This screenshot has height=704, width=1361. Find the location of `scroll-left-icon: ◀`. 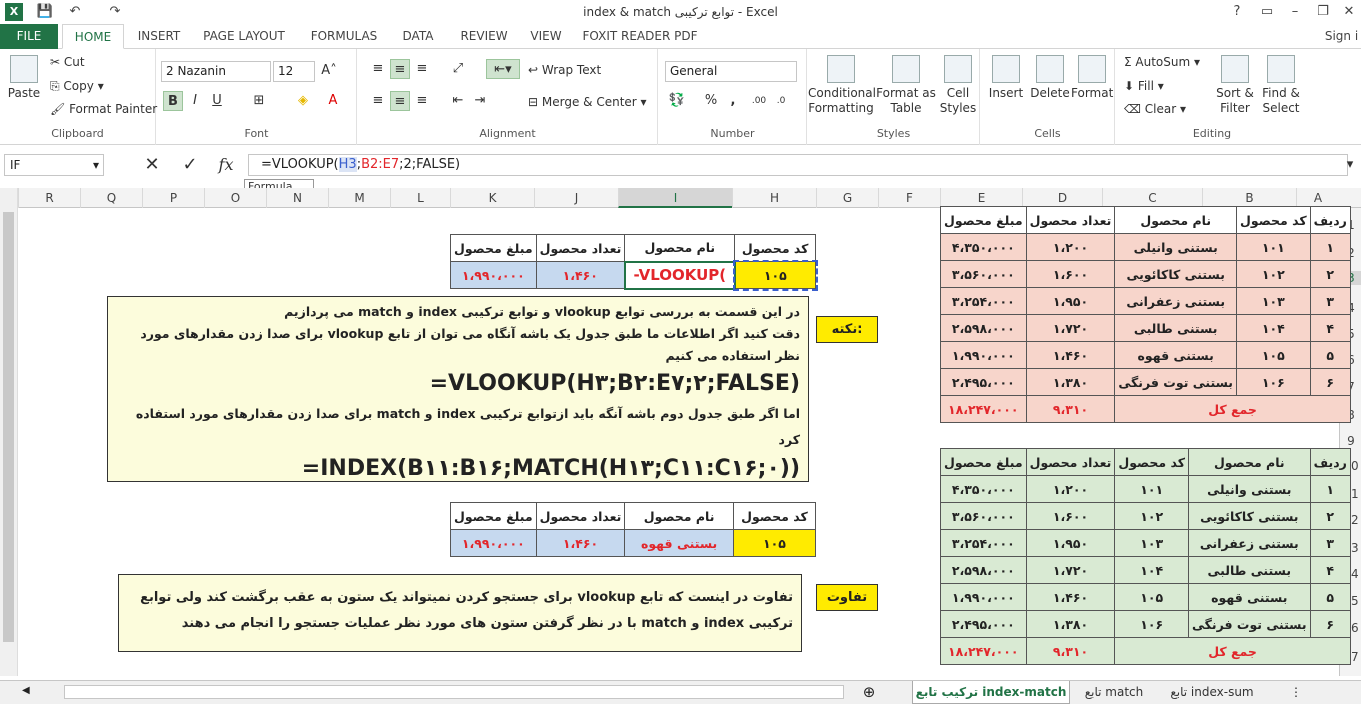

scroll-left-icon: ◀ is located at coordinates (29, 692).